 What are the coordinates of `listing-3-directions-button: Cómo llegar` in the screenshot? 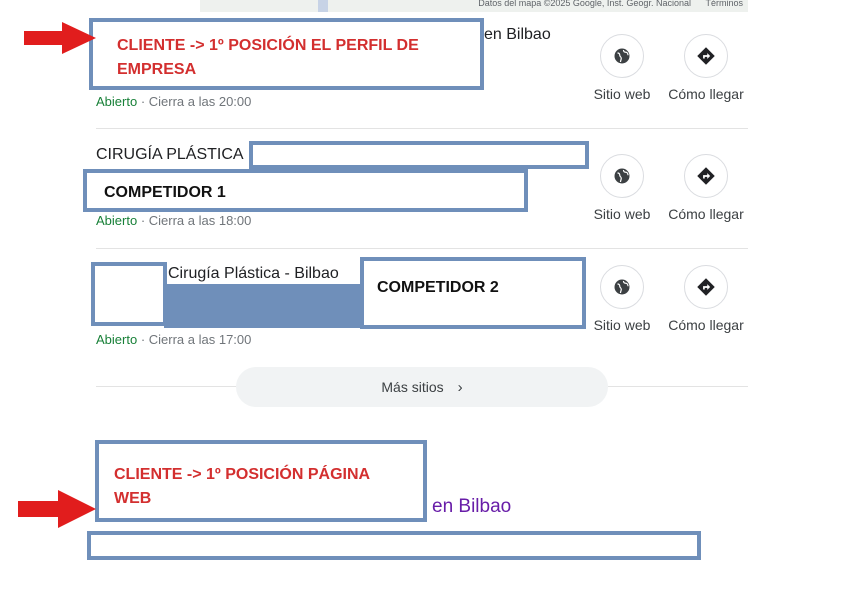 It's located at (706, 299).